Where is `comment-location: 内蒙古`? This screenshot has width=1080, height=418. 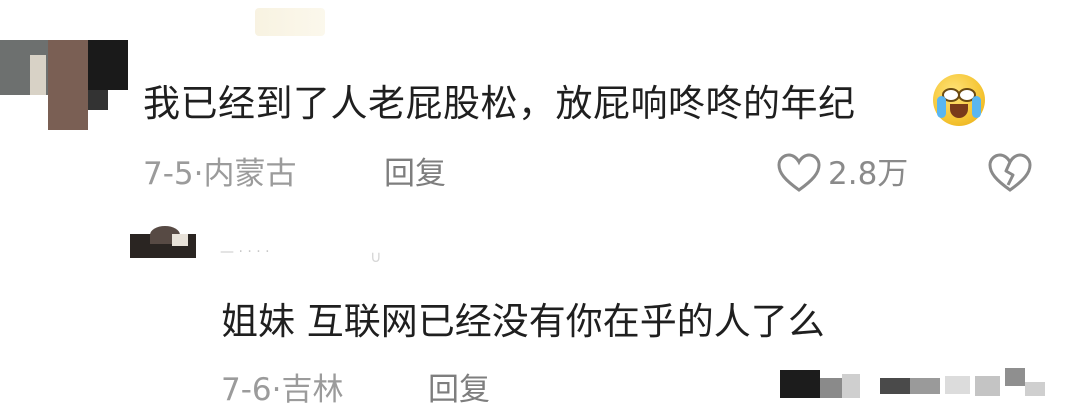 comment-location: 内蒙古 is located at coordinates (250, 174).